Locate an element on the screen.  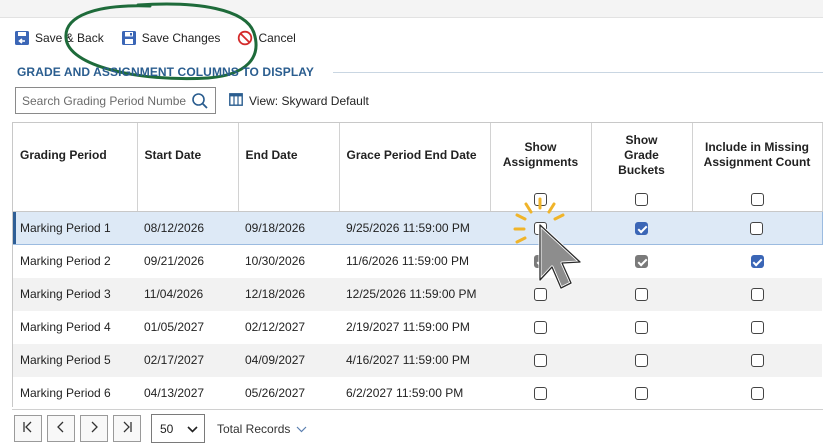
search-input is located at coordinates (101, 100).